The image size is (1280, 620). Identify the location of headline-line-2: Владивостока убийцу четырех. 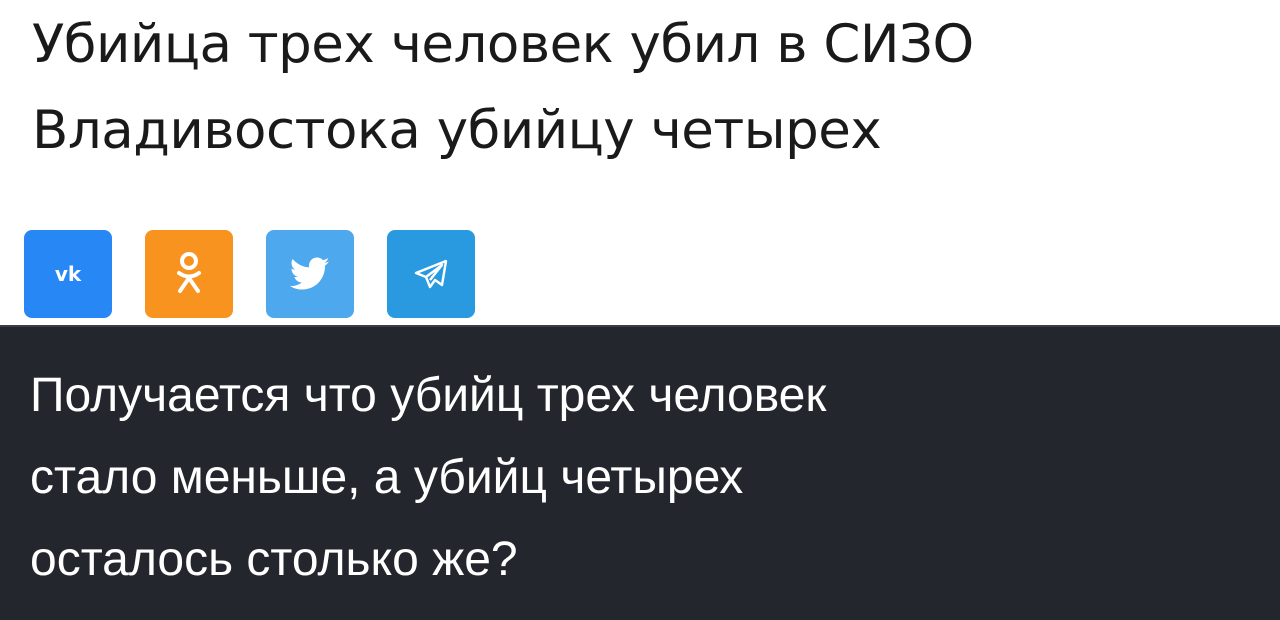
(457, 130).